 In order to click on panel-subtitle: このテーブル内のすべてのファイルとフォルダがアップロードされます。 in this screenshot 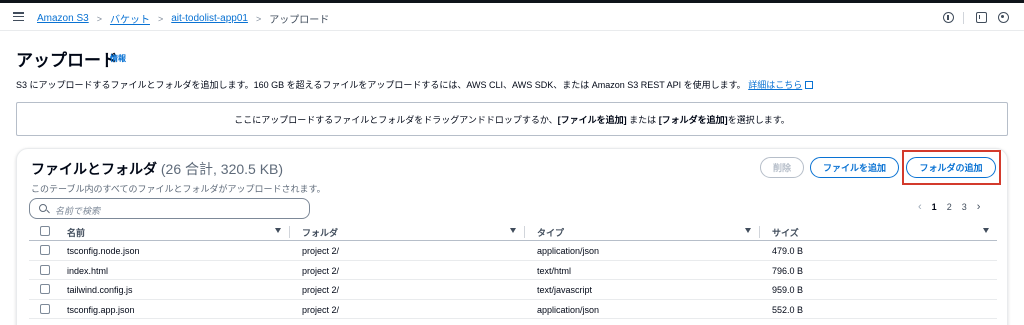, I will do `click(178, 189)`.